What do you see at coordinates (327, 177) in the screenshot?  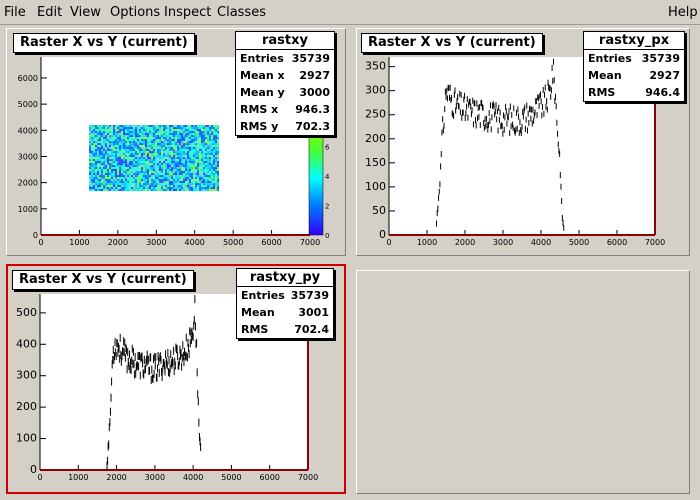 I see `z-tick-label: 4` at bounding box center [327, 177].